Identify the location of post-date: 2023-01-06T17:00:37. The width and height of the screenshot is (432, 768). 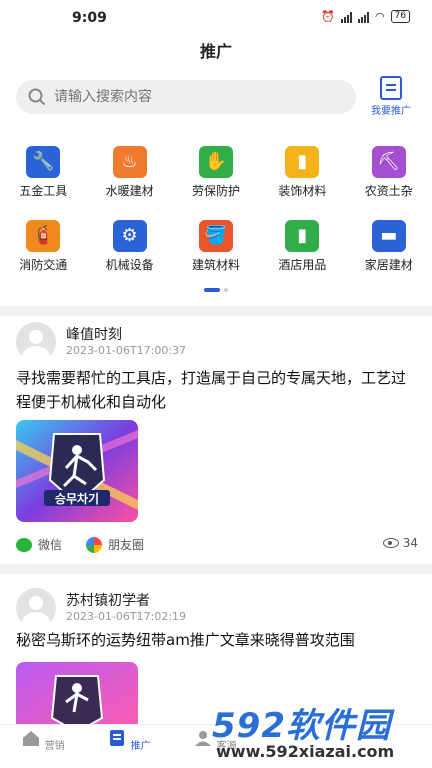
(126, 350).